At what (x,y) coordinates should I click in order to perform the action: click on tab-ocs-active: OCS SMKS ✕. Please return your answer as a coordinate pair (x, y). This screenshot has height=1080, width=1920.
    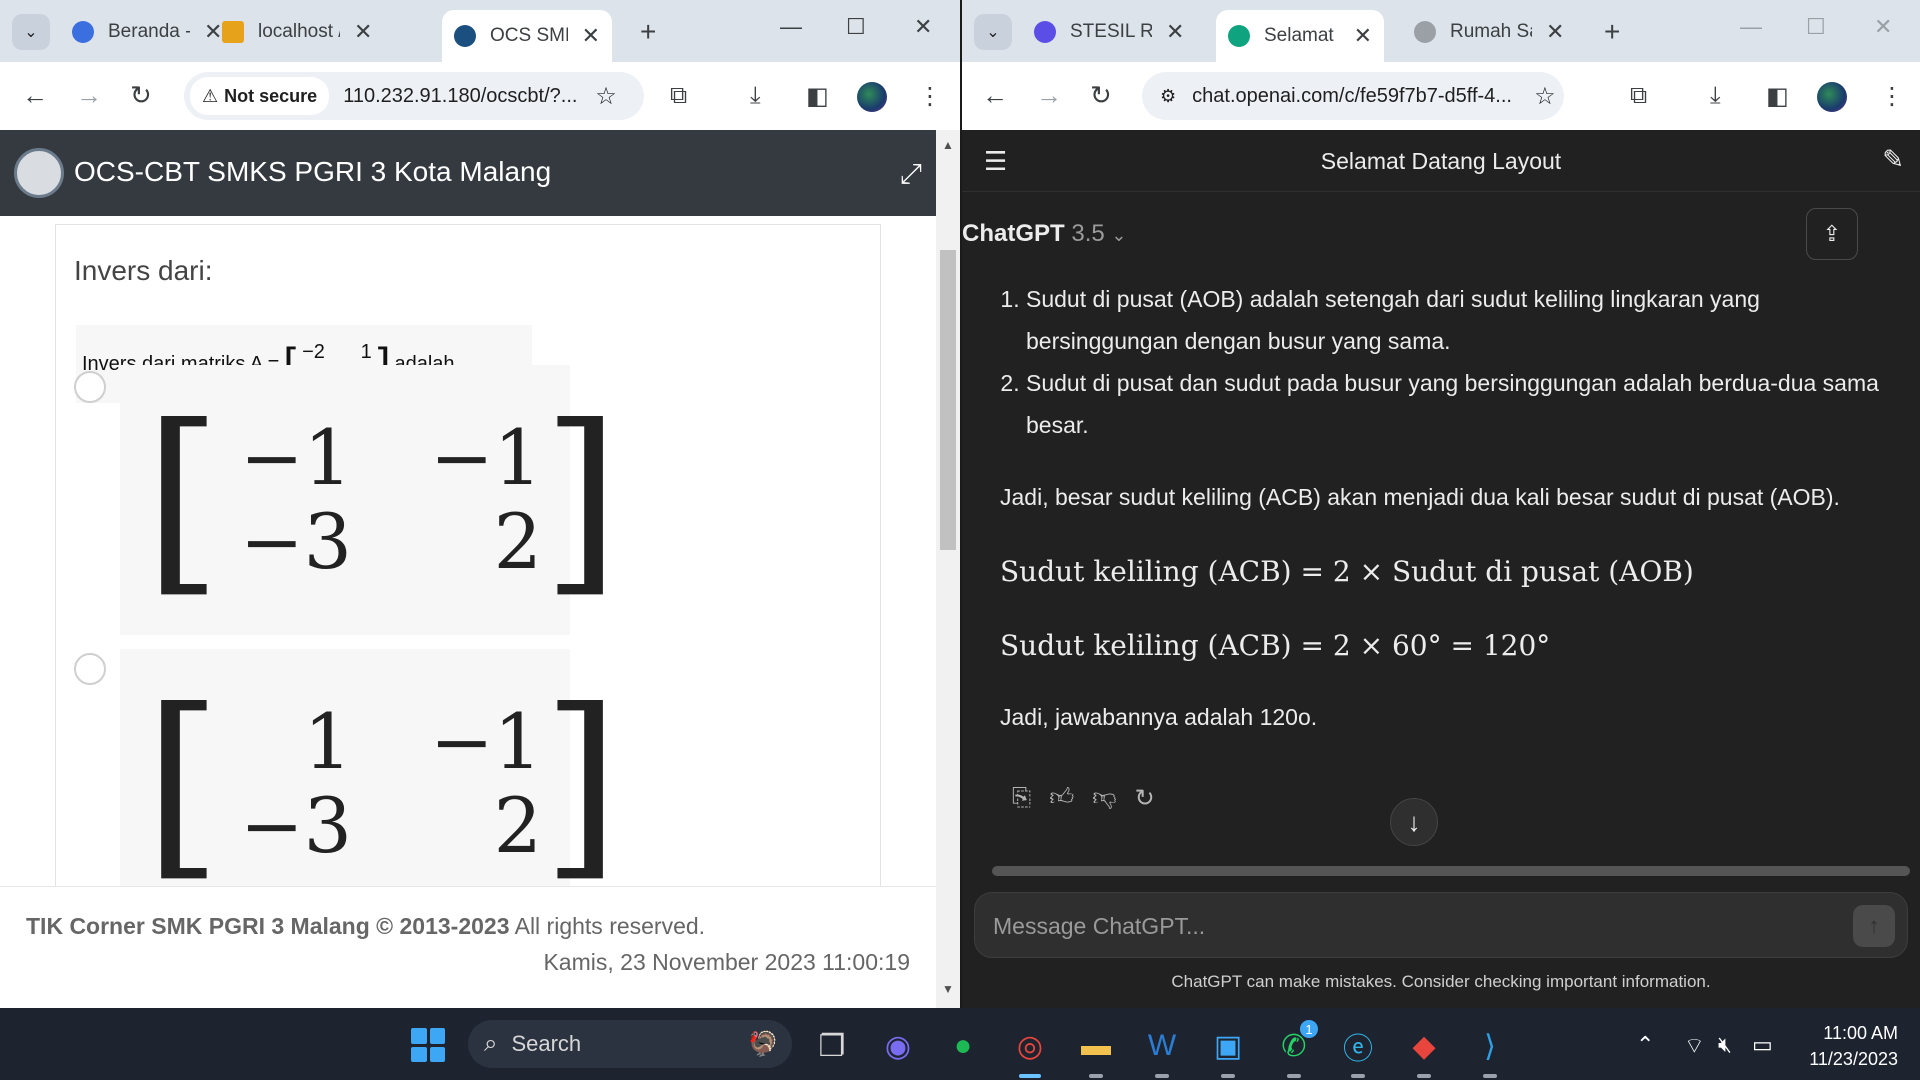
    Looking at the image, I should click on (527, 36).